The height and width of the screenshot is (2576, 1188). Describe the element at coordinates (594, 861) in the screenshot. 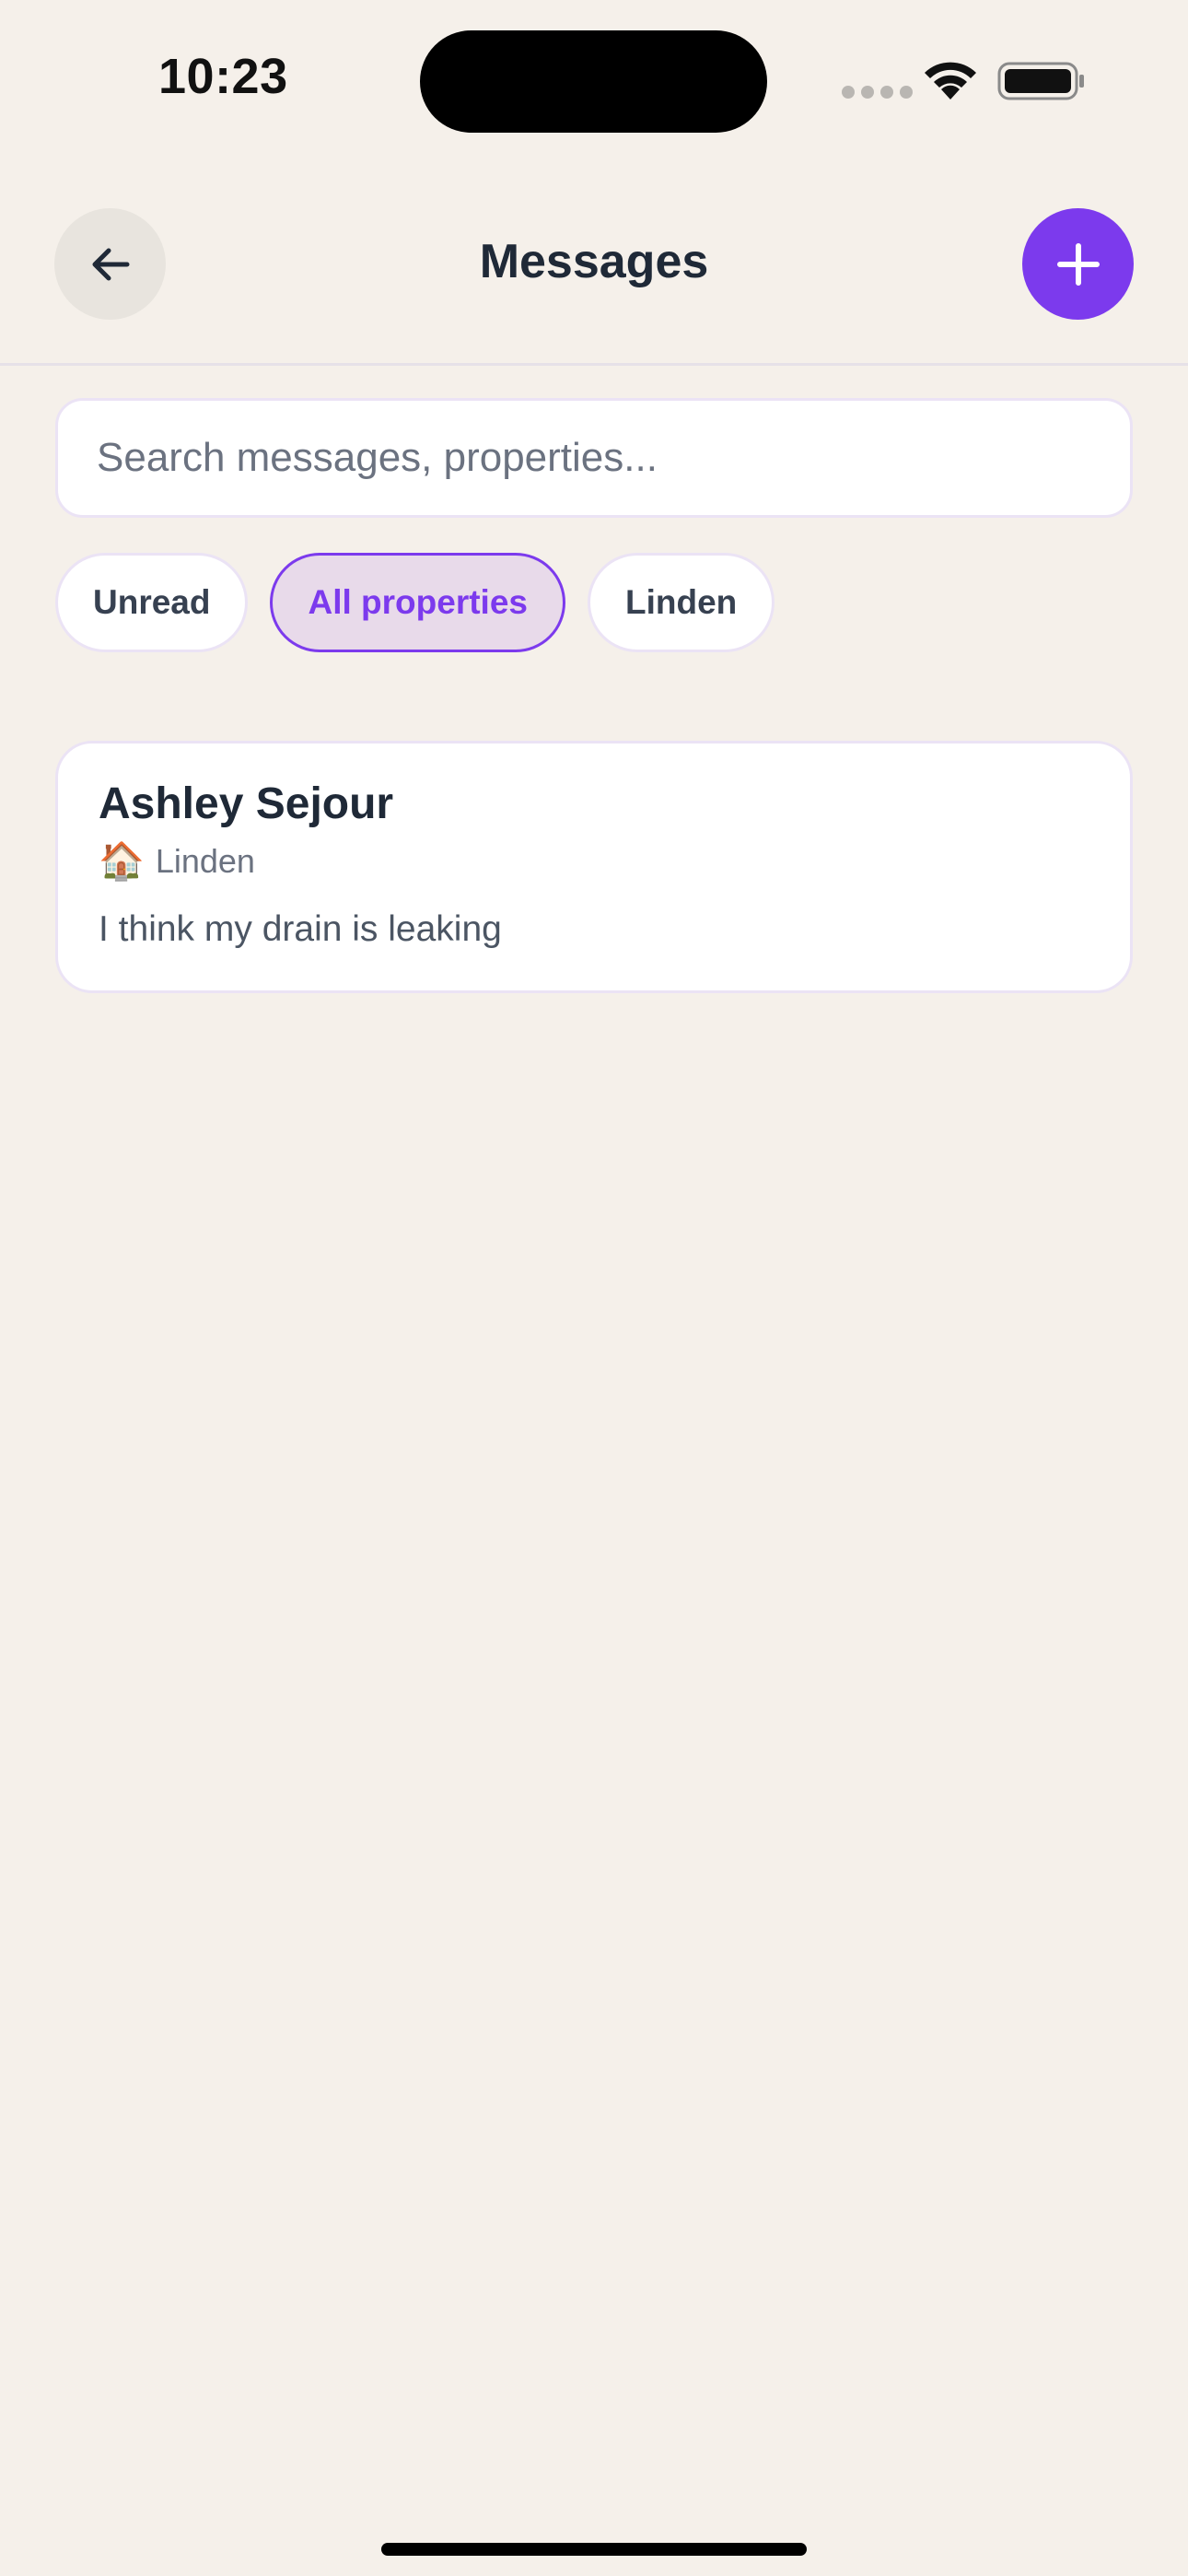

I see `property-row: 🏠 Linden` at that location.